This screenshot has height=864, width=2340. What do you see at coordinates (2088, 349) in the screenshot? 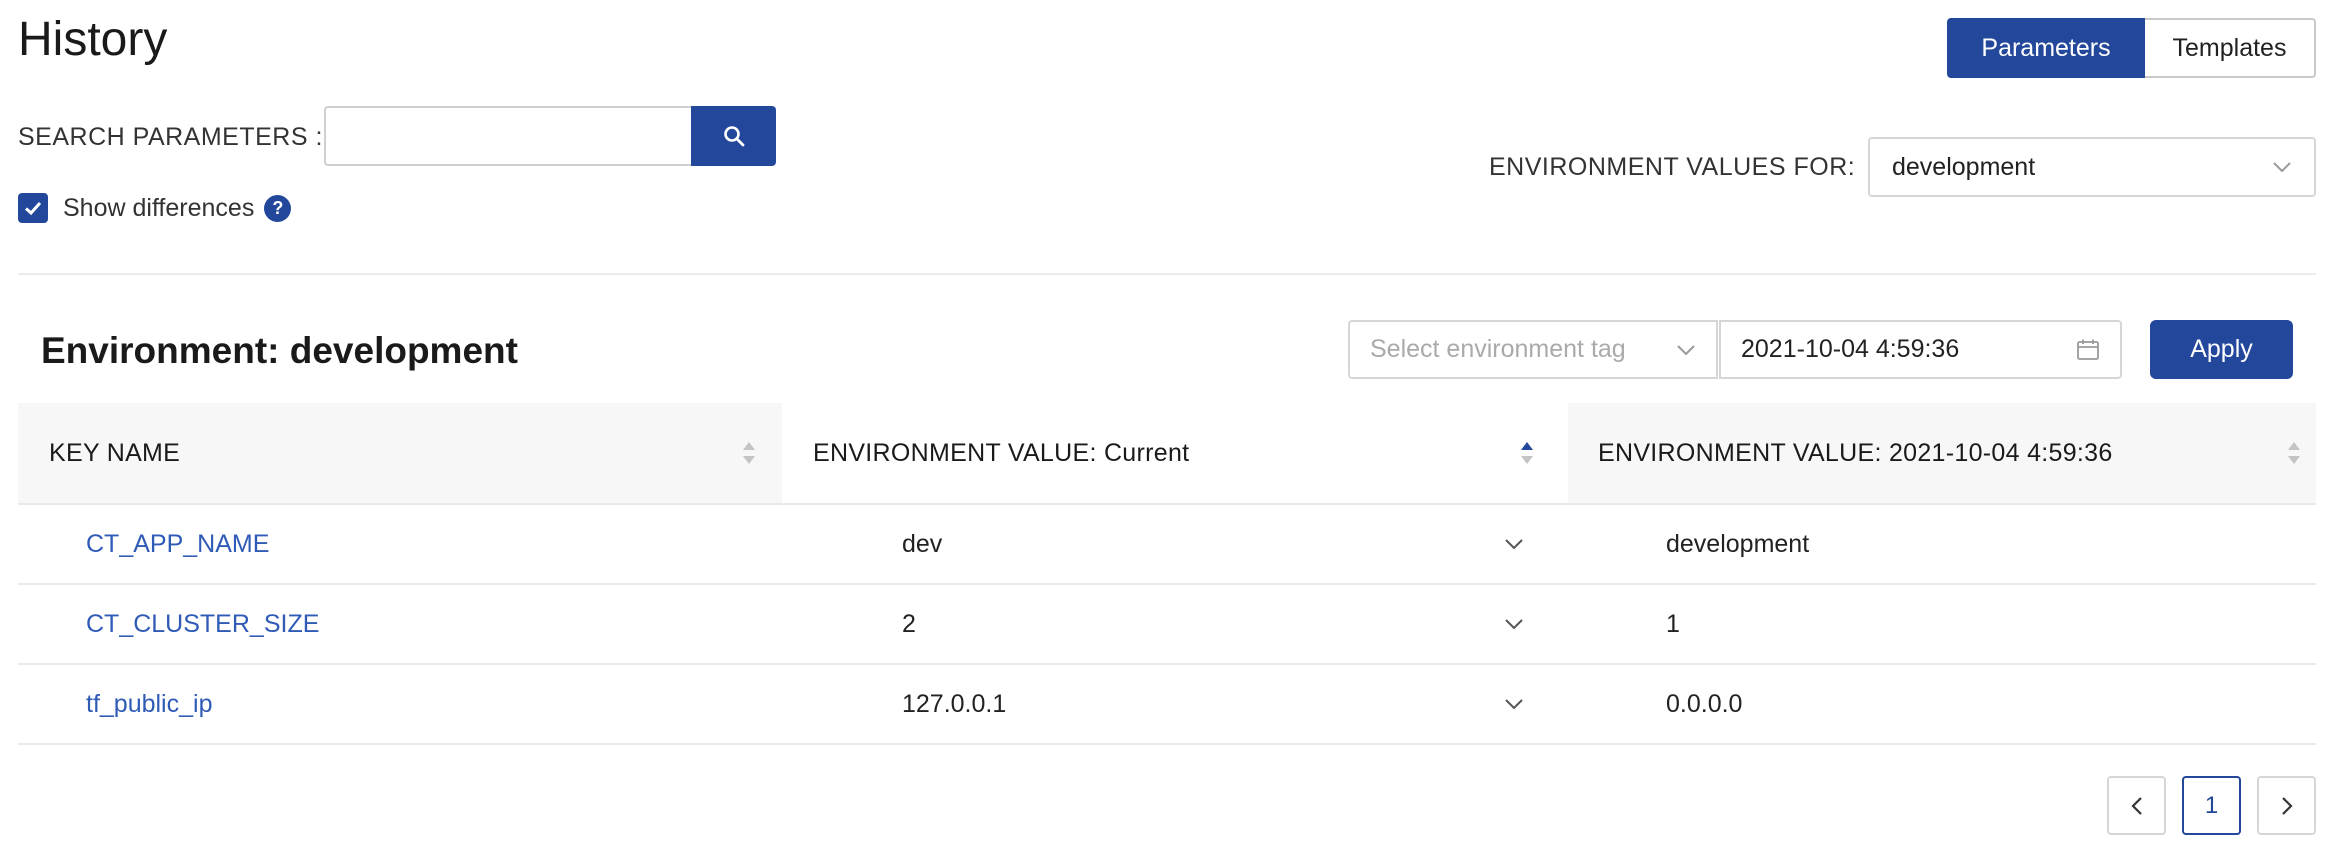
I see `calendar-icon` at bounding box center [2088, 349].